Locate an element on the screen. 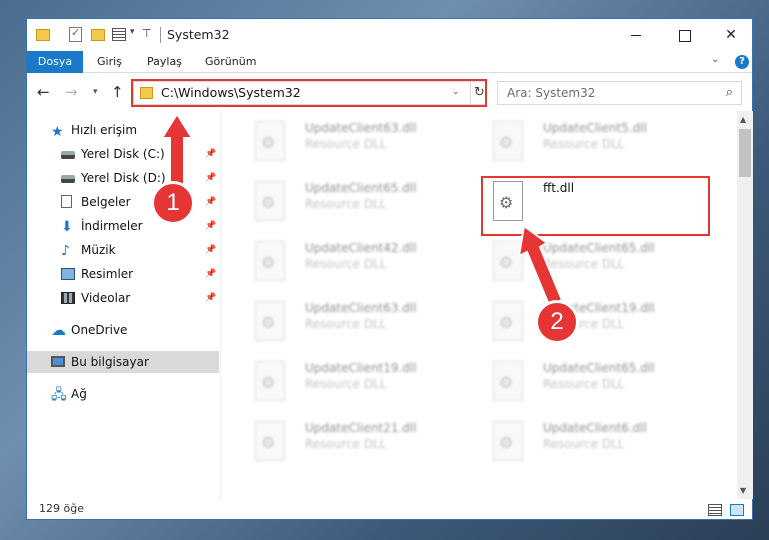  expand-ribbon-icon: ⌄ is located at coordinates (715, 59).